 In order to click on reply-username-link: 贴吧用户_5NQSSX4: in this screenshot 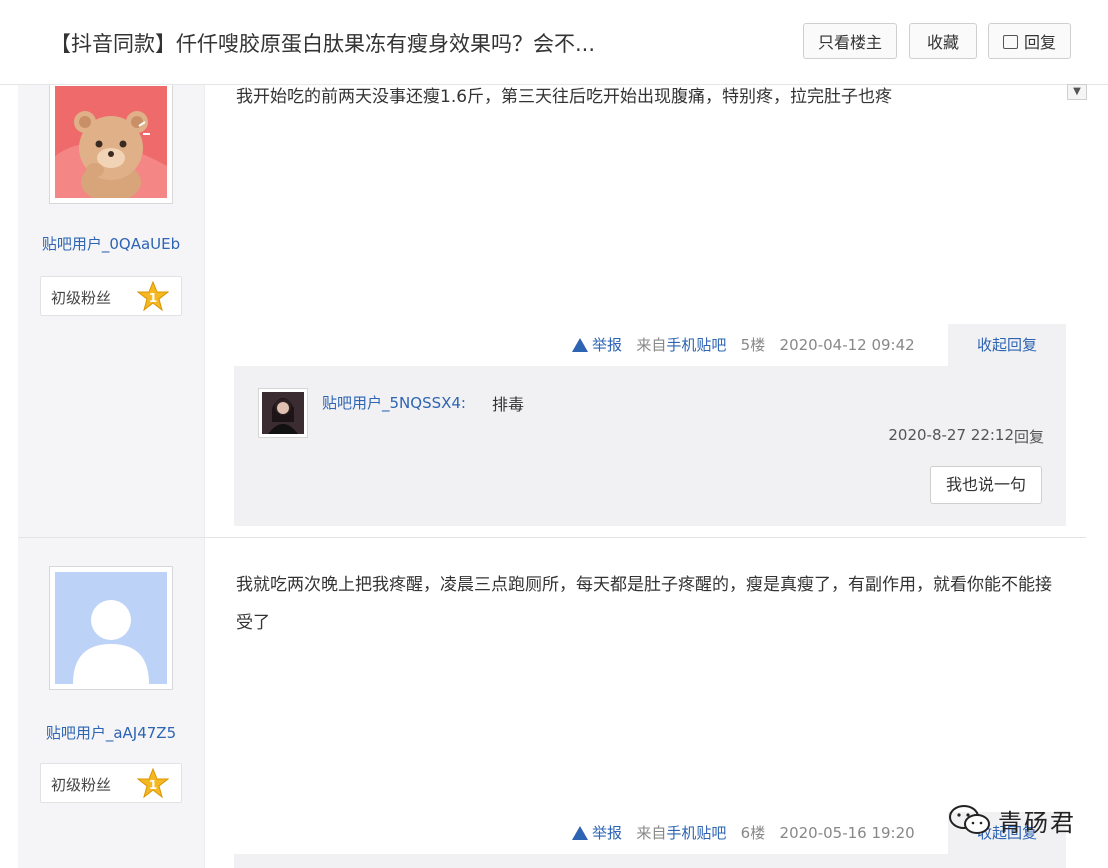, I will do `click(394, 402)`.